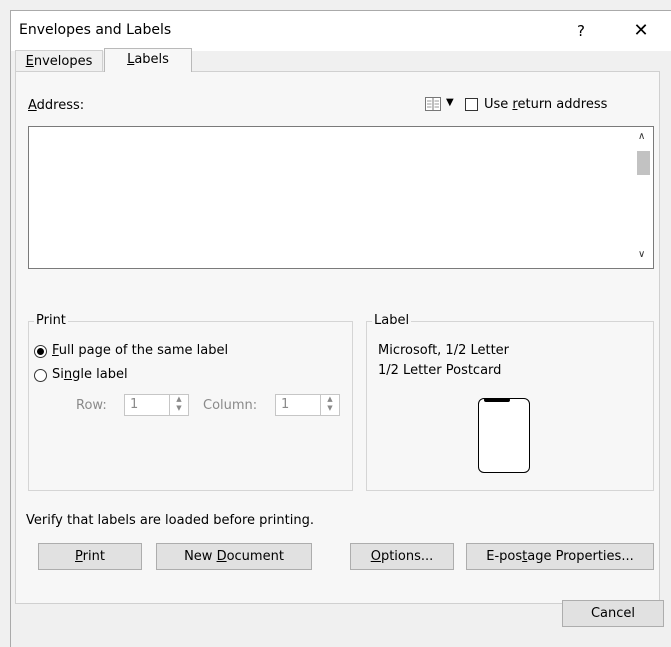 Image resolution: width=671 pixels, height=647 pixels. What do you see at coordinates (200, 556) in the screenshot?
I see `new-document-pre: New` at bounding box center [200, 556].